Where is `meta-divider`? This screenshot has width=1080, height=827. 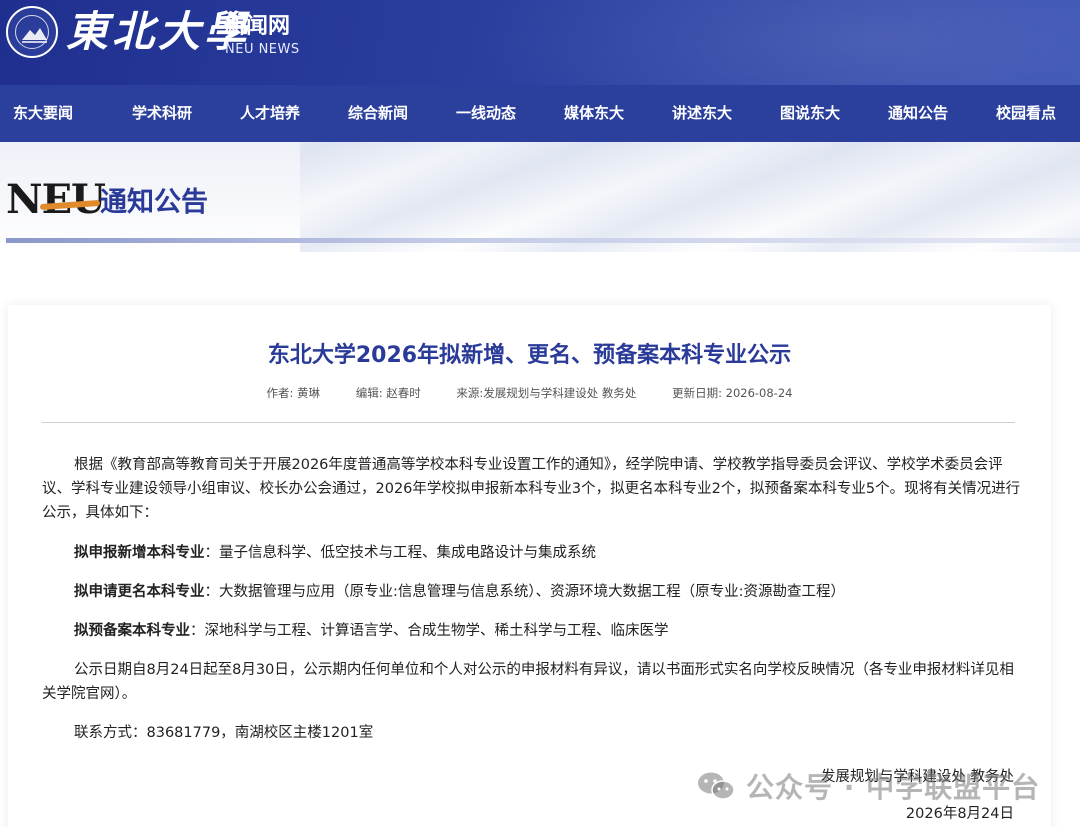
meta-divider is located at coordinates (528, 422).